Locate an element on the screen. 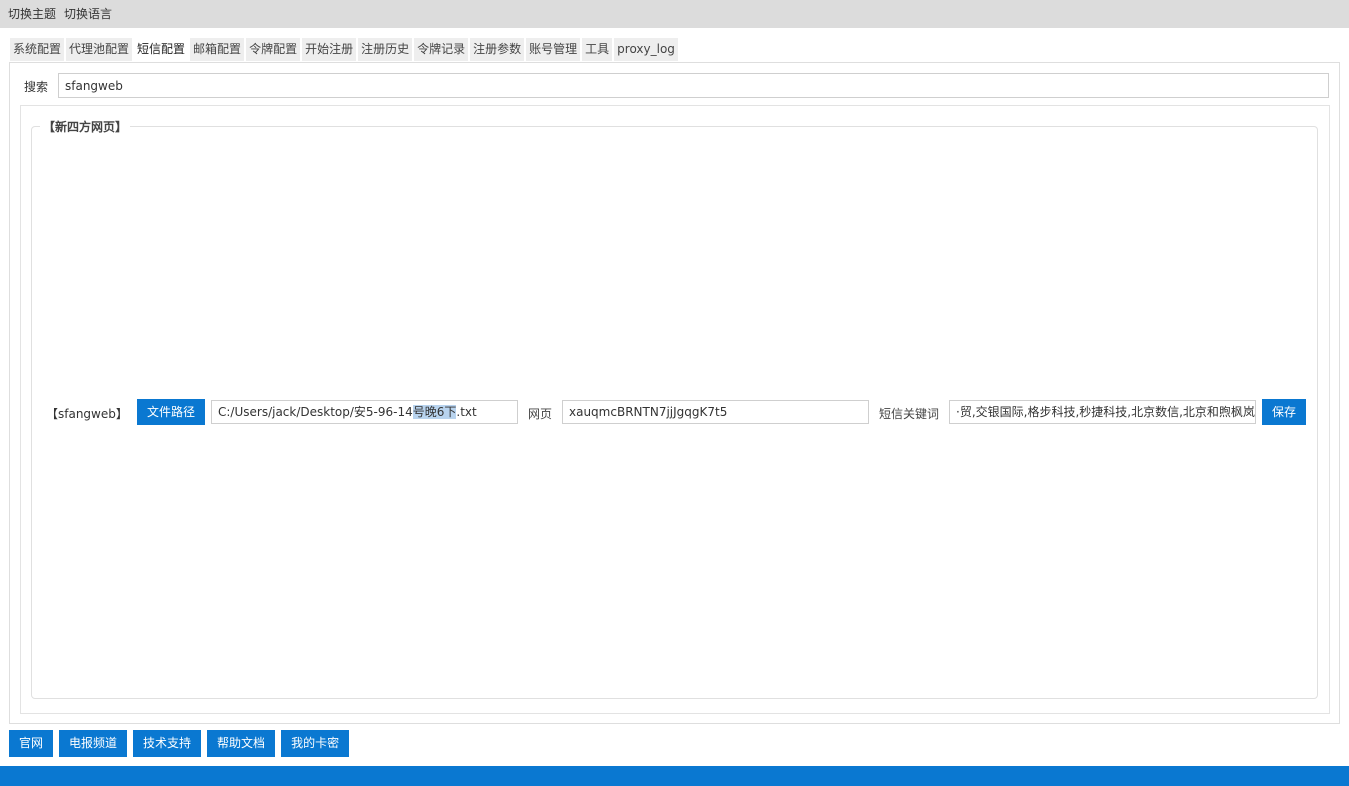 This screenshot has height=786, width=1349. tech-support-button: 技术支持 is located at coordinates (167, 743).